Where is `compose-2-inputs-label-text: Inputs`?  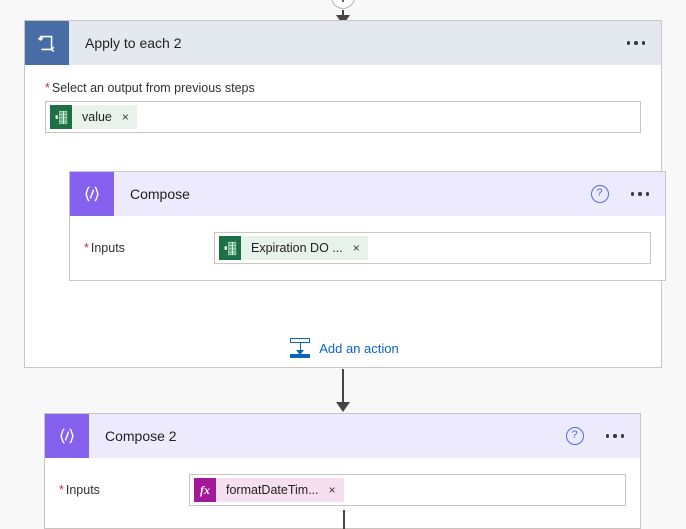 compose-2-inputs-label-text: Inputs is located at coordinates (82, 490).